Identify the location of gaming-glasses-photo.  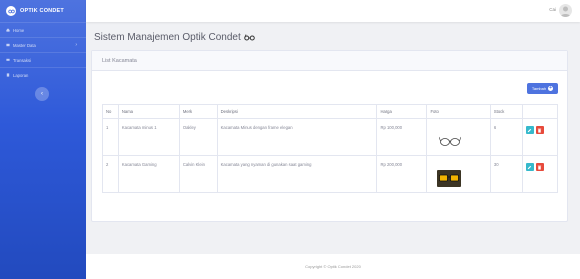
(449, 178).